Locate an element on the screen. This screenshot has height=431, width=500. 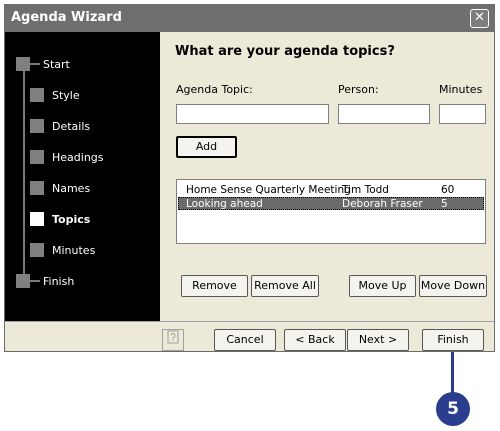
step-start: Start is located at coordinates (82, 65).